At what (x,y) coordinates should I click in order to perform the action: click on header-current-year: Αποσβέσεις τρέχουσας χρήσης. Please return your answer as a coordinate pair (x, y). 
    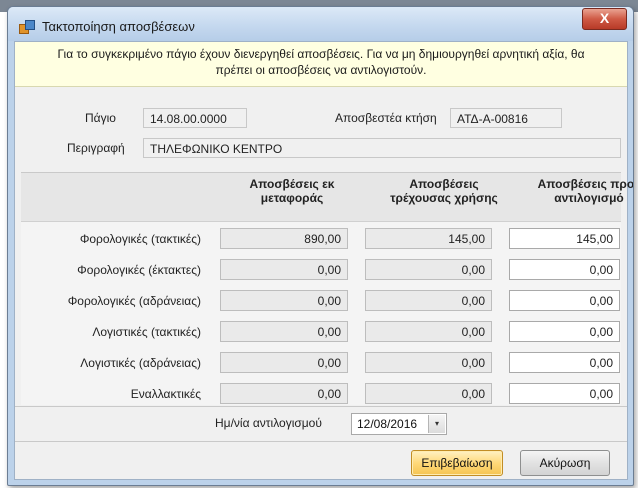
    Looking at the image, I should click on (444, 191).